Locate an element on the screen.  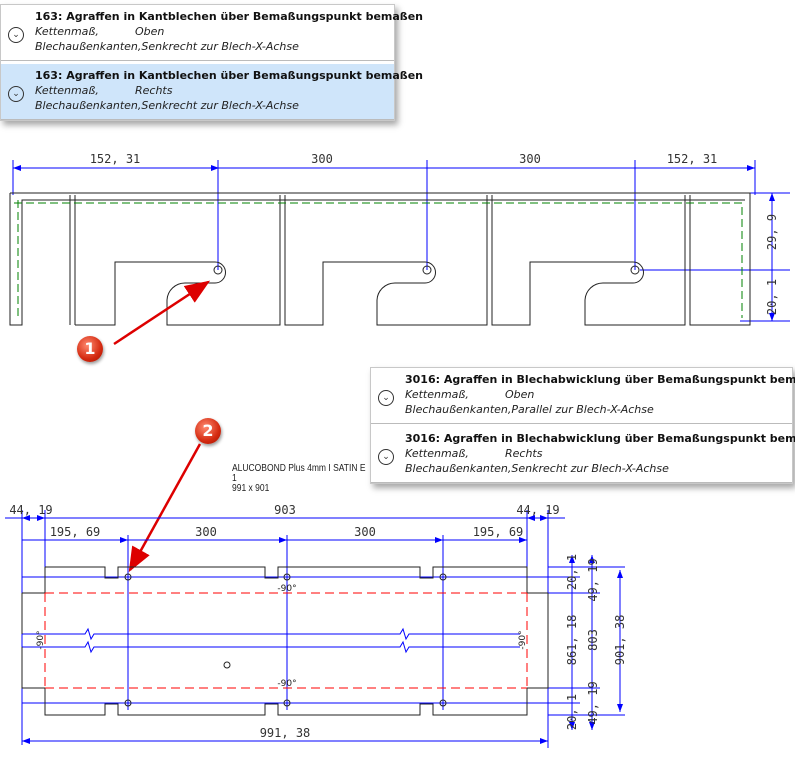
dim-label: 991, 38 is located at coordinates (285, 733).